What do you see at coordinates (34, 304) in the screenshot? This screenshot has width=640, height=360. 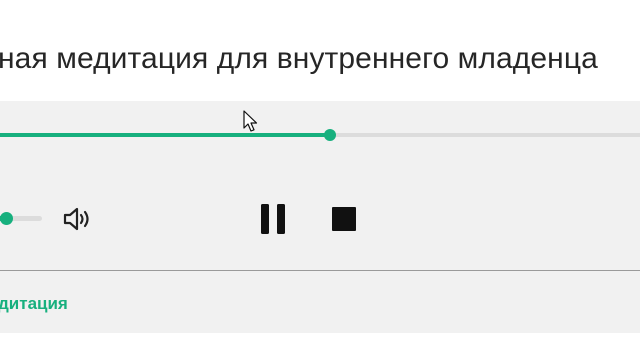 I see `category-link: дитация` at bounding box center [34, 304].